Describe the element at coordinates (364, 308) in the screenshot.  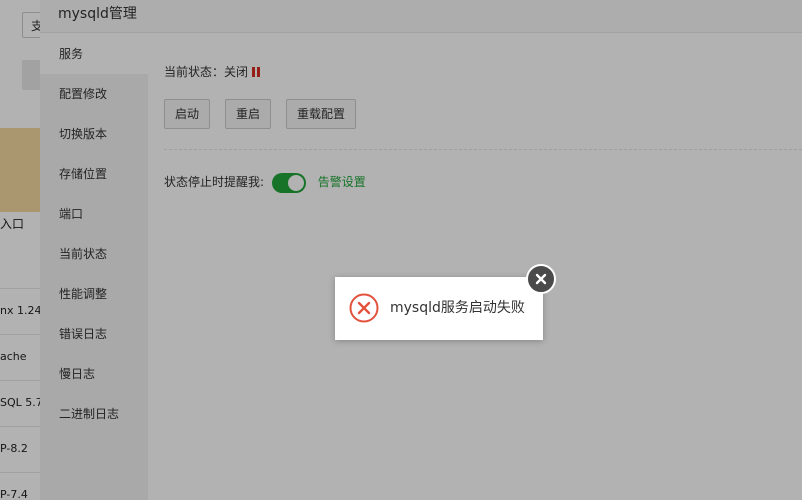
I see `error-circle-icon` at that location.